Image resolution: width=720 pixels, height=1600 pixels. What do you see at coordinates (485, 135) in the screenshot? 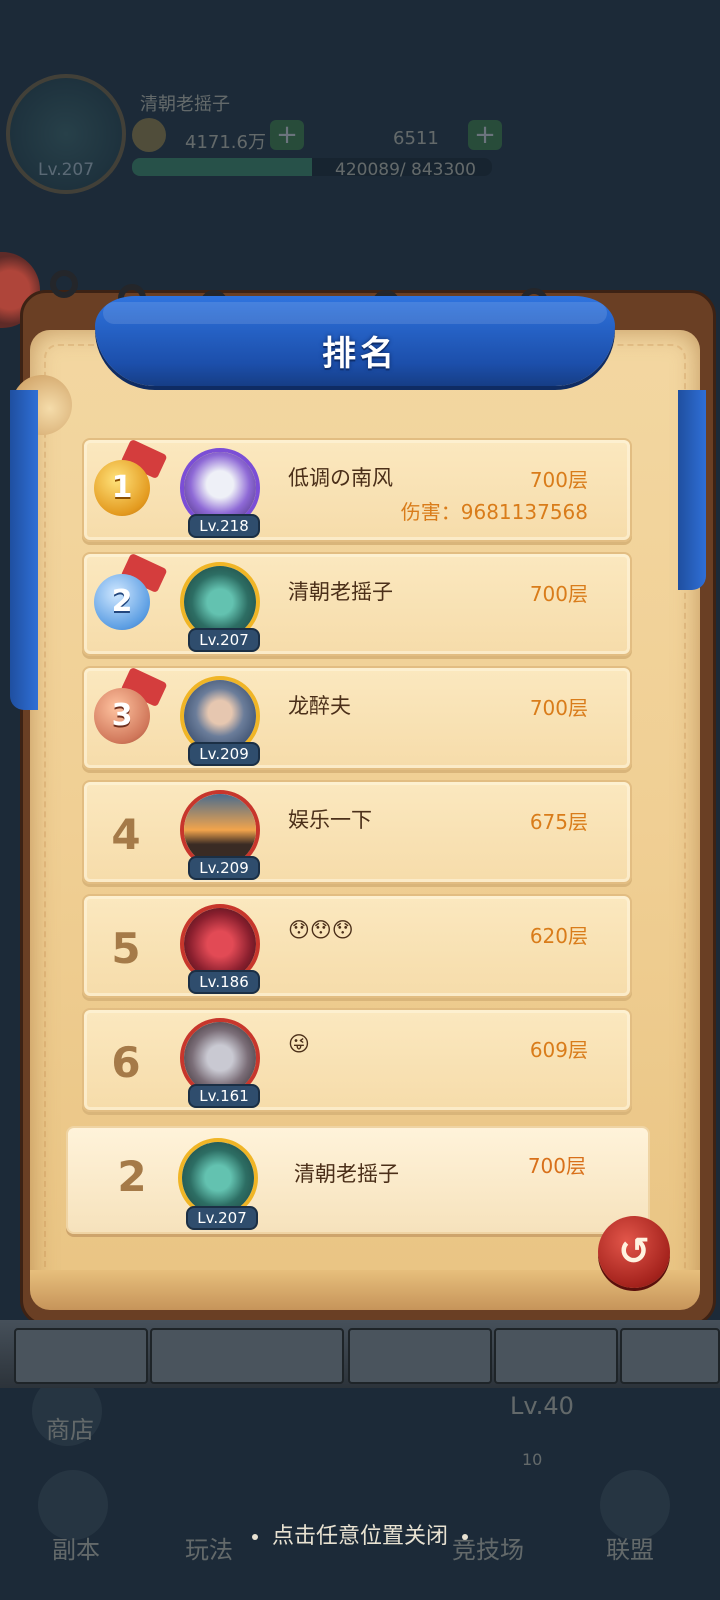
I see `add-gems-button: +` at bounding box center [485, 135].